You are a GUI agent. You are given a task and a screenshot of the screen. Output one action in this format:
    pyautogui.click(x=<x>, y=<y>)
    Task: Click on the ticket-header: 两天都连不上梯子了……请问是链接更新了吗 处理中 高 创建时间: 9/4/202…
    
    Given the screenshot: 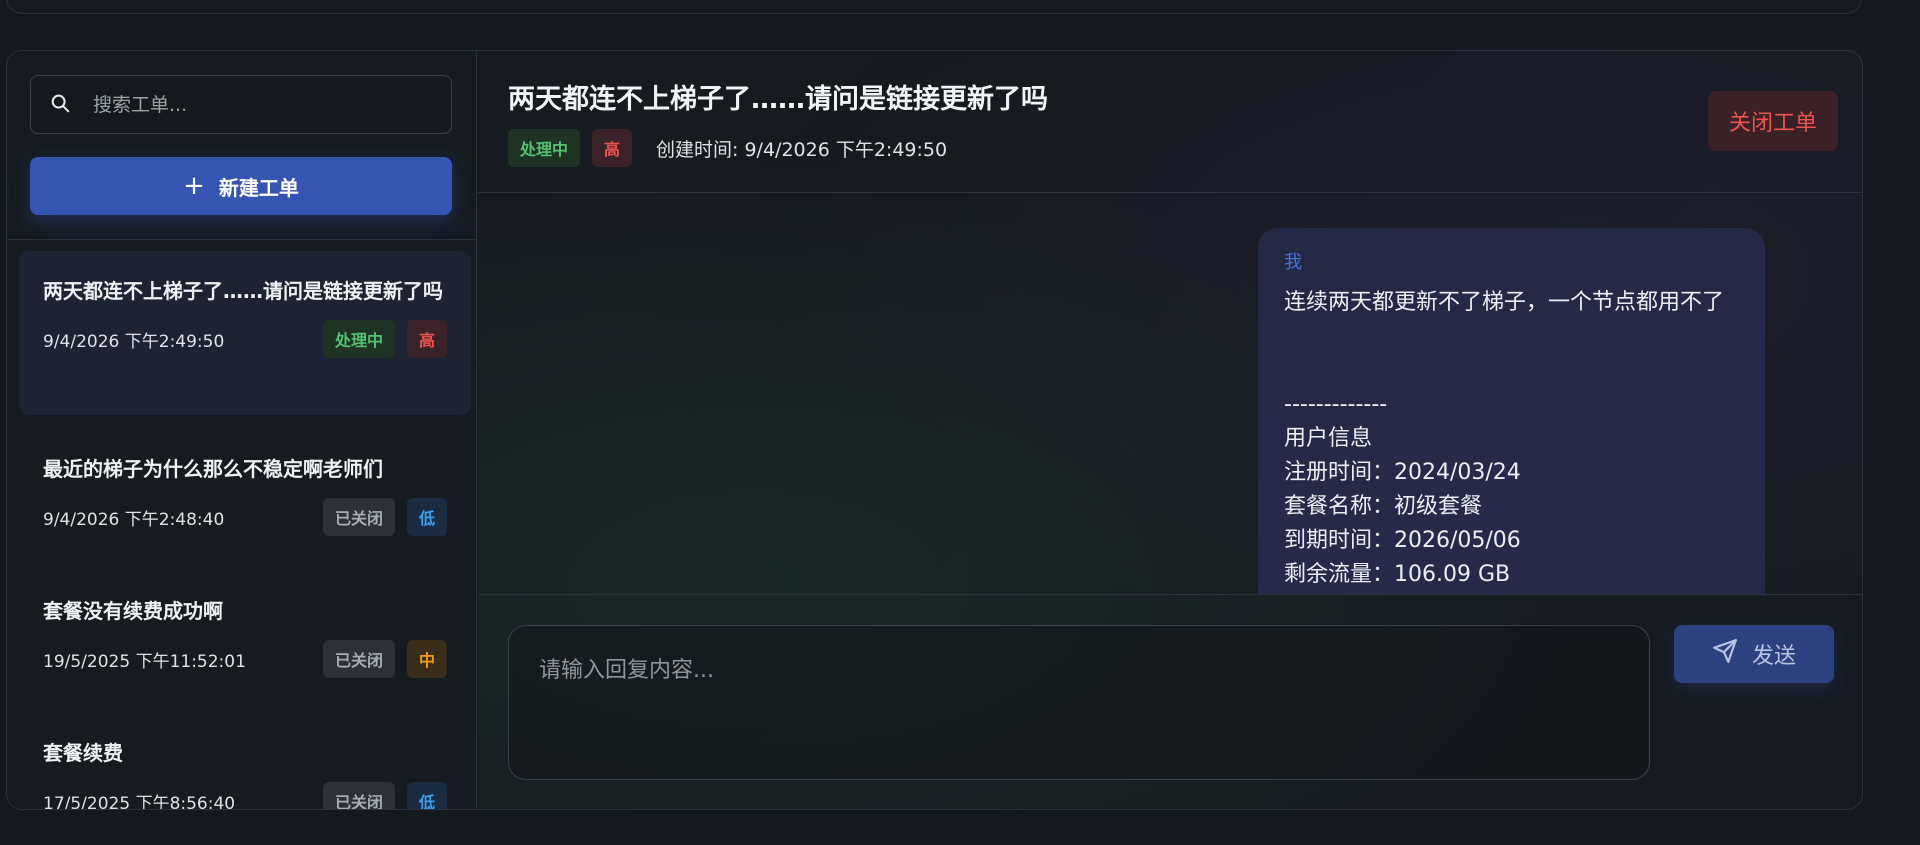 What is the action you would take?
    pyautogui.click(x=1170, y=122)
    